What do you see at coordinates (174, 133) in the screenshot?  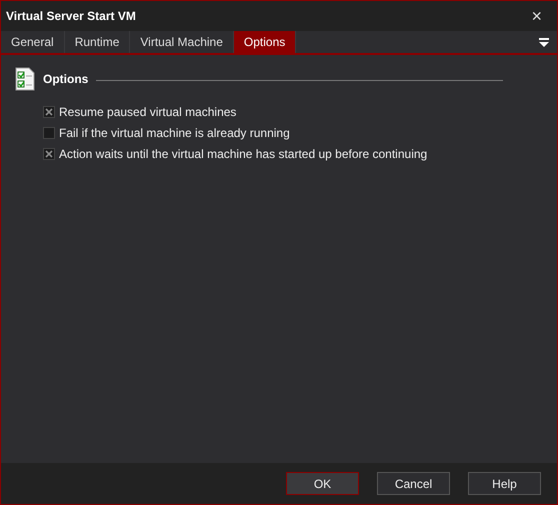 I see `checkbox-label: Fail if the virtual machine is already running` at bounding box center [174, 133].